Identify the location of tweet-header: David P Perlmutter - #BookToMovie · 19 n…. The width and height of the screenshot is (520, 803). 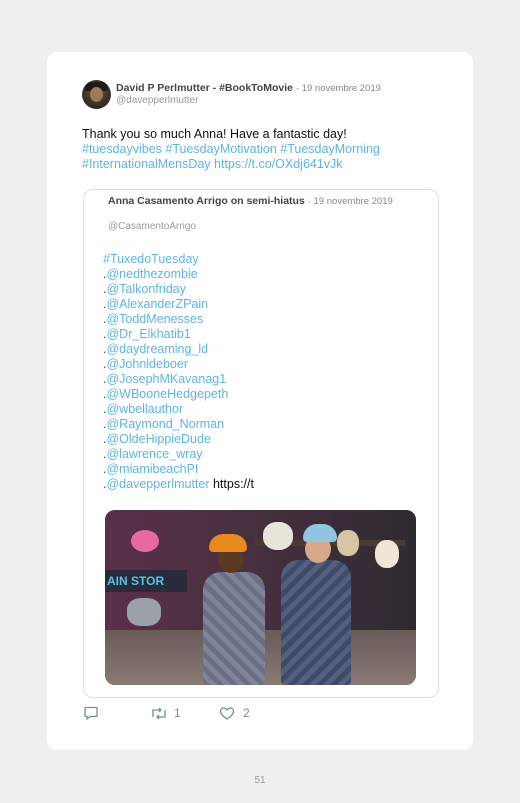
(248, 88).